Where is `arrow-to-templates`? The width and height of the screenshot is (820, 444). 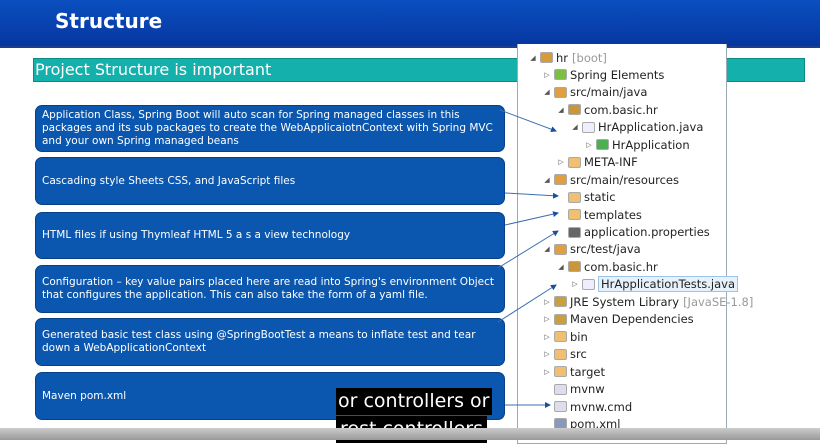
arrow-to-templates is located at coordinates (531, 218).